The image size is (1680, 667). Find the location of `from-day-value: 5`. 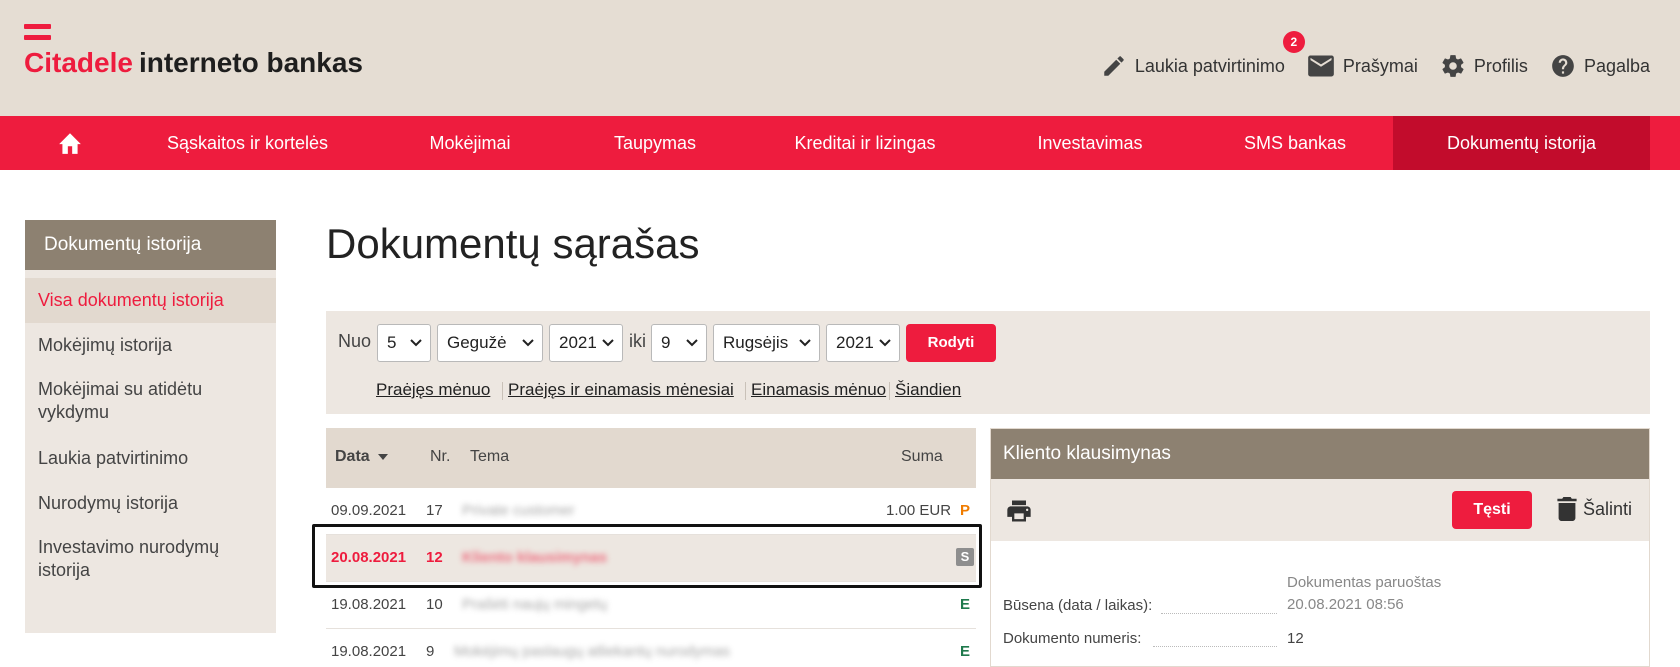

from-day-value: 5 is located at coordinates (392, 342).